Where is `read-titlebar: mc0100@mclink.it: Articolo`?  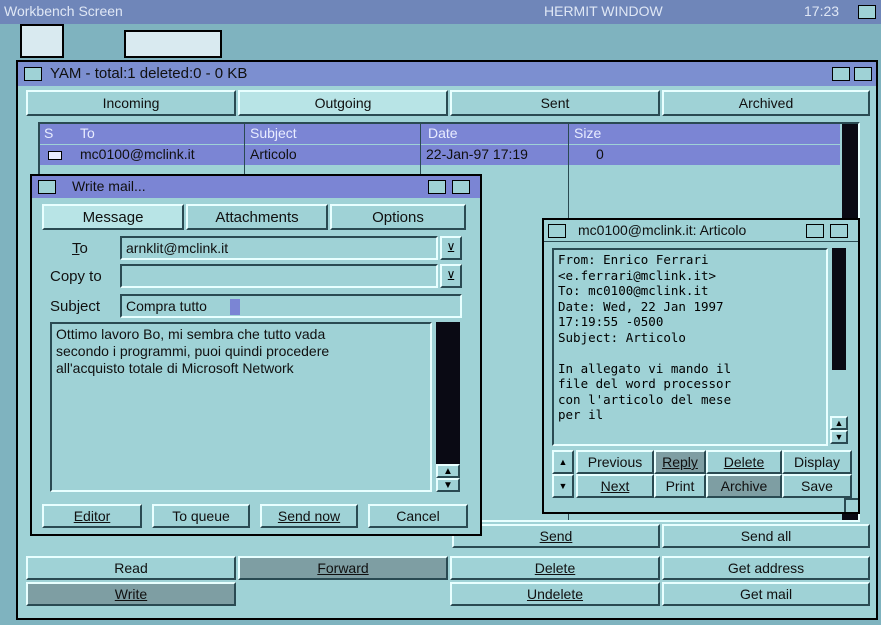
read-titlebar: mc0100@mclink.it: Articolo is located at coordinates (701, 231).